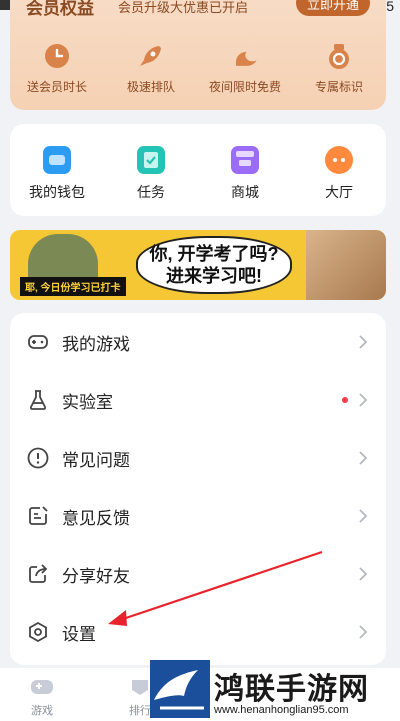  Describe the element at coordinates (214, 254) in the screenshot. I see `banner-line-1: 你, 开学考了吗?` at that location.